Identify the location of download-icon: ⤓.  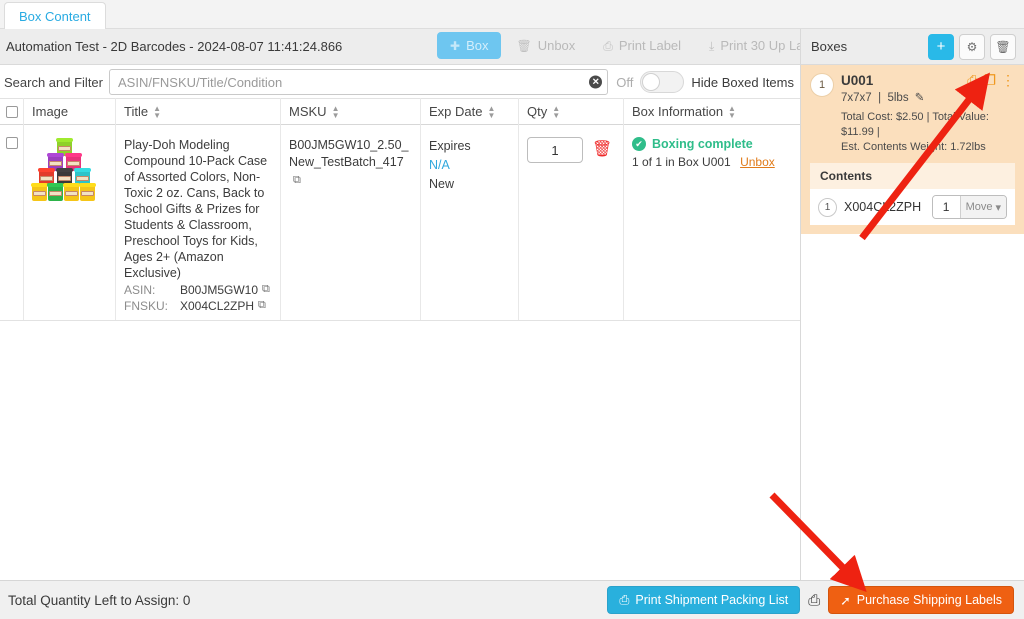
(712, 45).